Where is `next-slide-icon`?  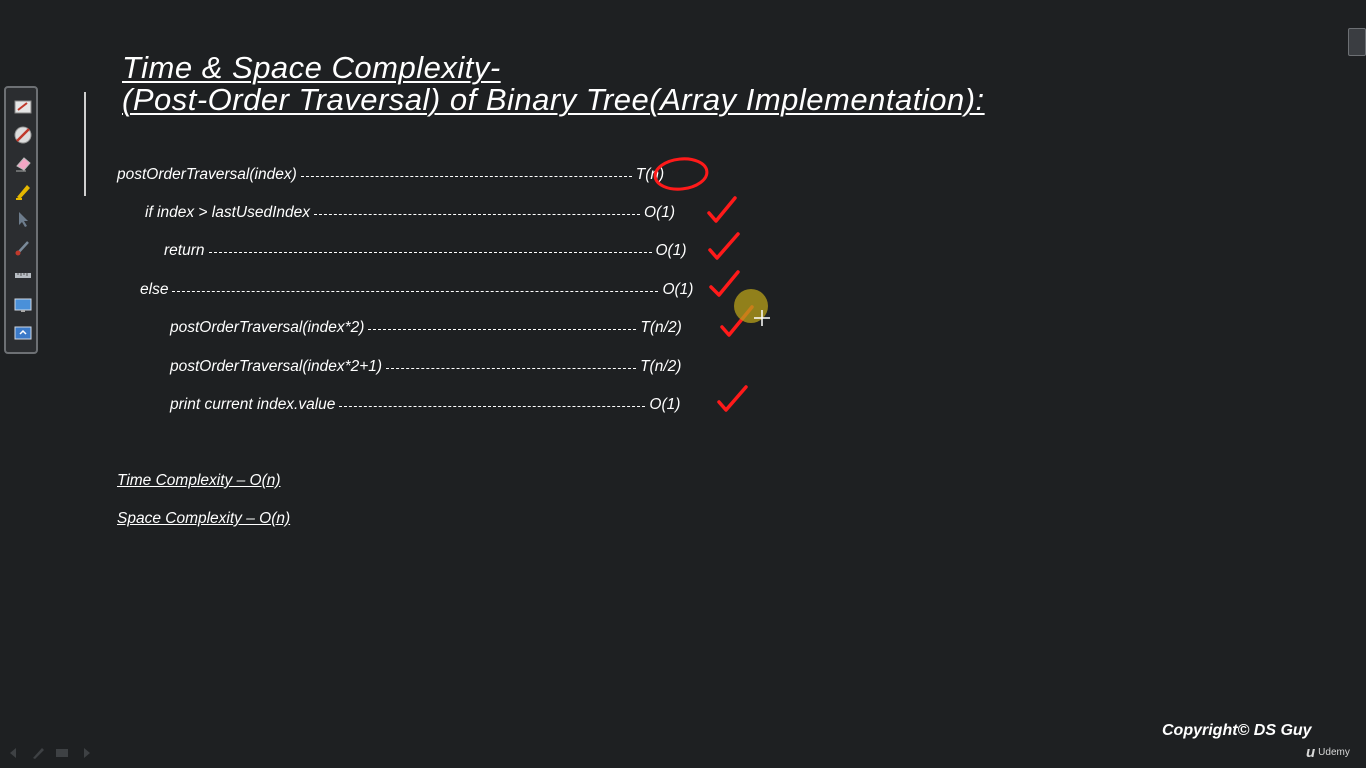
next-slide-icon is located at coordinates (86, 753).